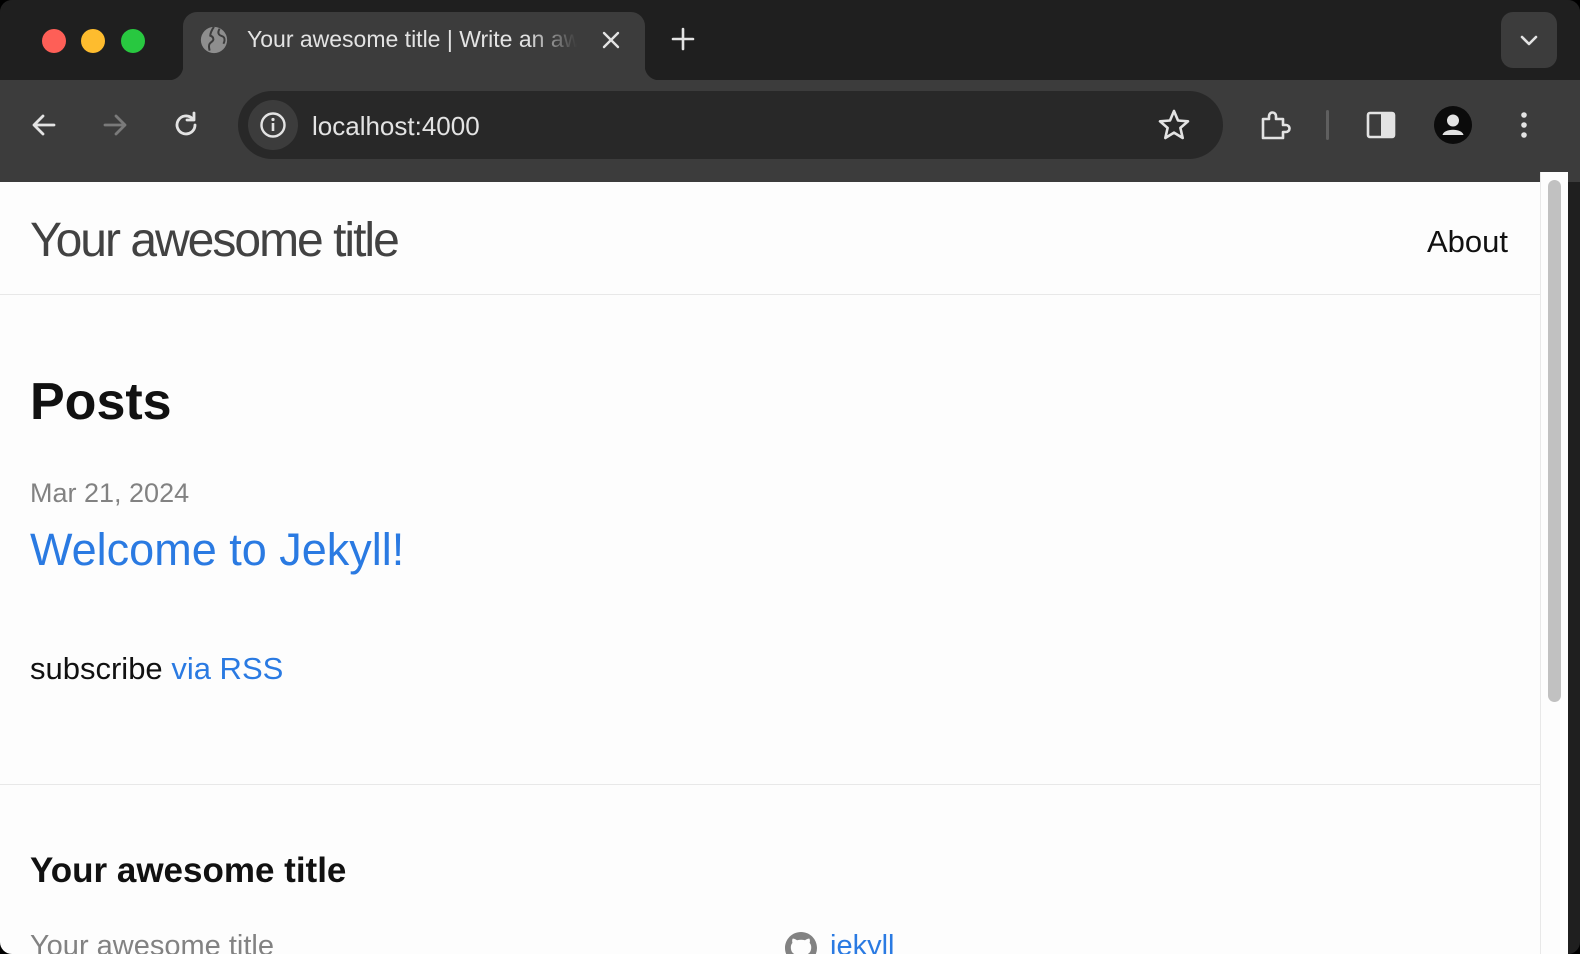 This screenshot has height=954, width=1580. What do you see at coordinates (862, 942) in the screenshot?
I see `footer-github-link: jekyll` at bounding box center [862, 942].